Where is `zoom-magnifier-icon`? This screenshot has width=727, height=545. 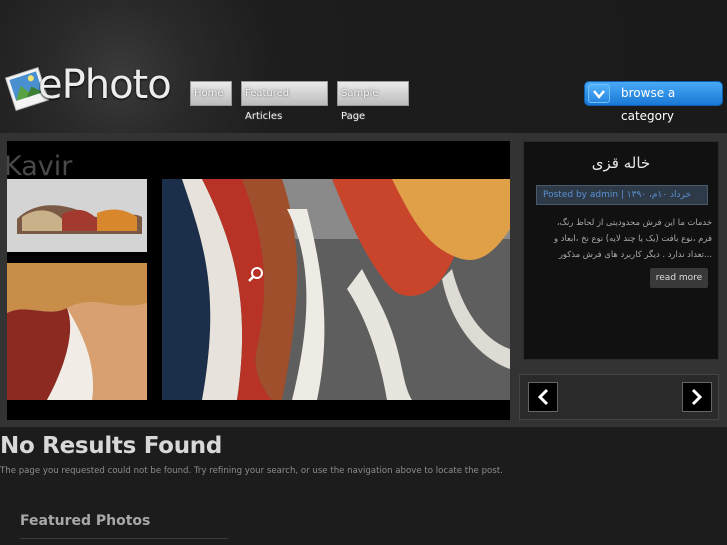
zoom-magnifier-icon is located at coordinates (256, 275).